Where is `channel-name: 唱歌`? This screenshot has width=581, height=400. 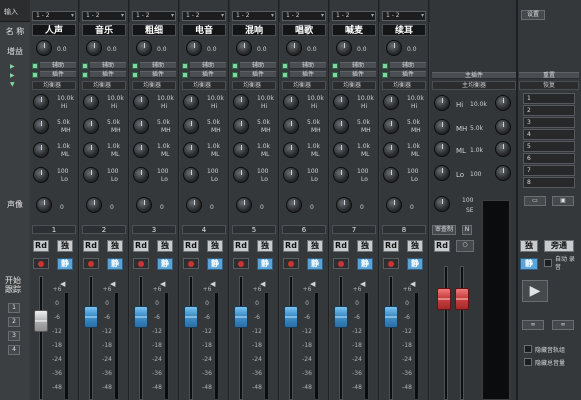
channel-name: 唱歌 is located at coordinates (304, 30).